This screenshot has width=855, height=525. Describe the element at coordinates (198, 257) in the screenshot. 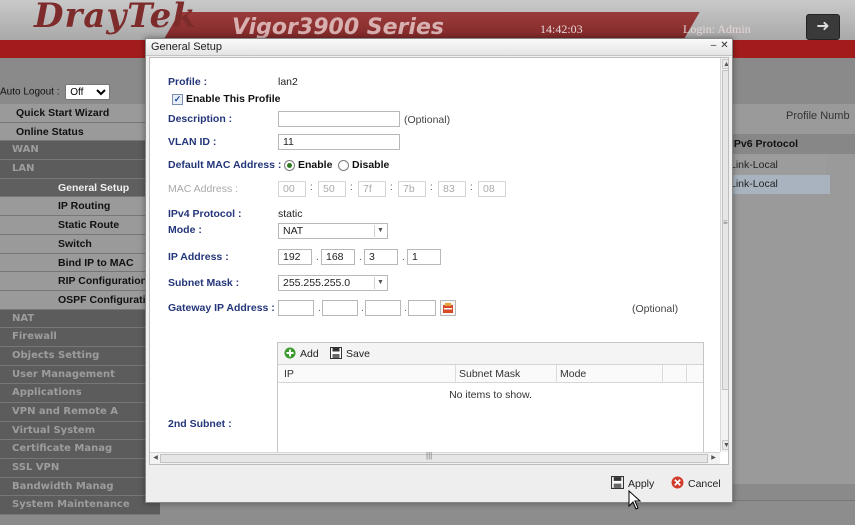

I see `ip-address-label: IP Address :` at that location.